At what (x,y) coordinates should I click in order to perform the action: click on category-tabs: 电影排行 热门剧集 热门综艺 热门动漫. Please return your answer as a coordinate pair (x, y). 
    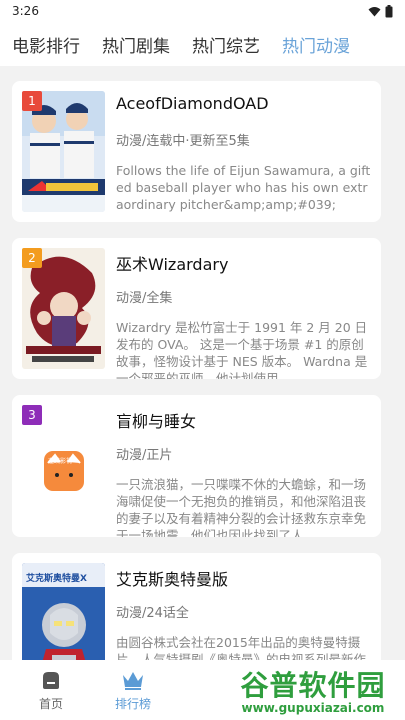
    Looking at the image, I should click on (202, 44).